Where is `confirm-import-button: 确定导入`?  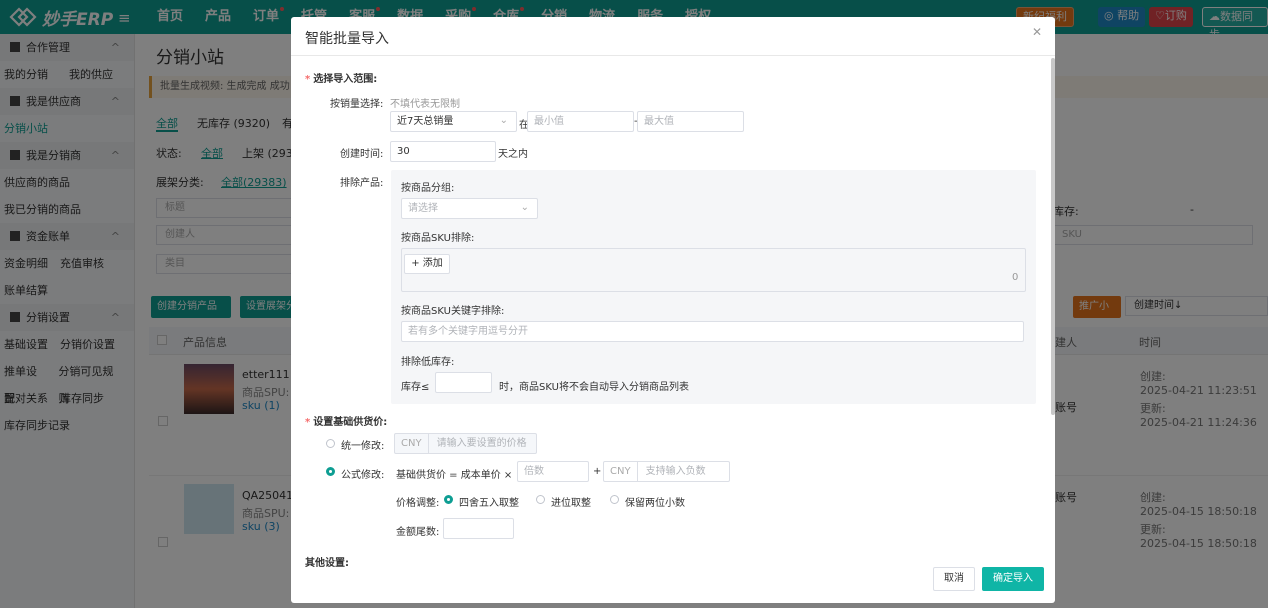
confirm-import-button: 确定导入 is located at coordinates (1013, 579).